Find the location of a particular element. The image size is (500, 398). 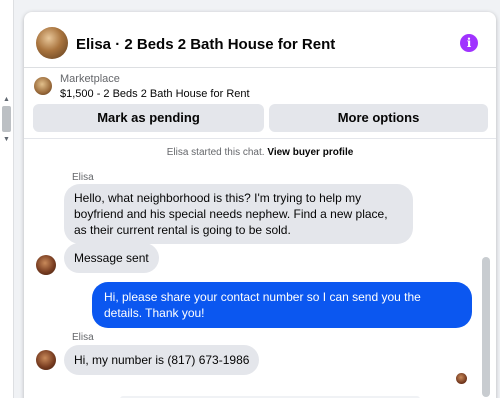

page-scrollbar-thumb is located at coordinates (6, 119).